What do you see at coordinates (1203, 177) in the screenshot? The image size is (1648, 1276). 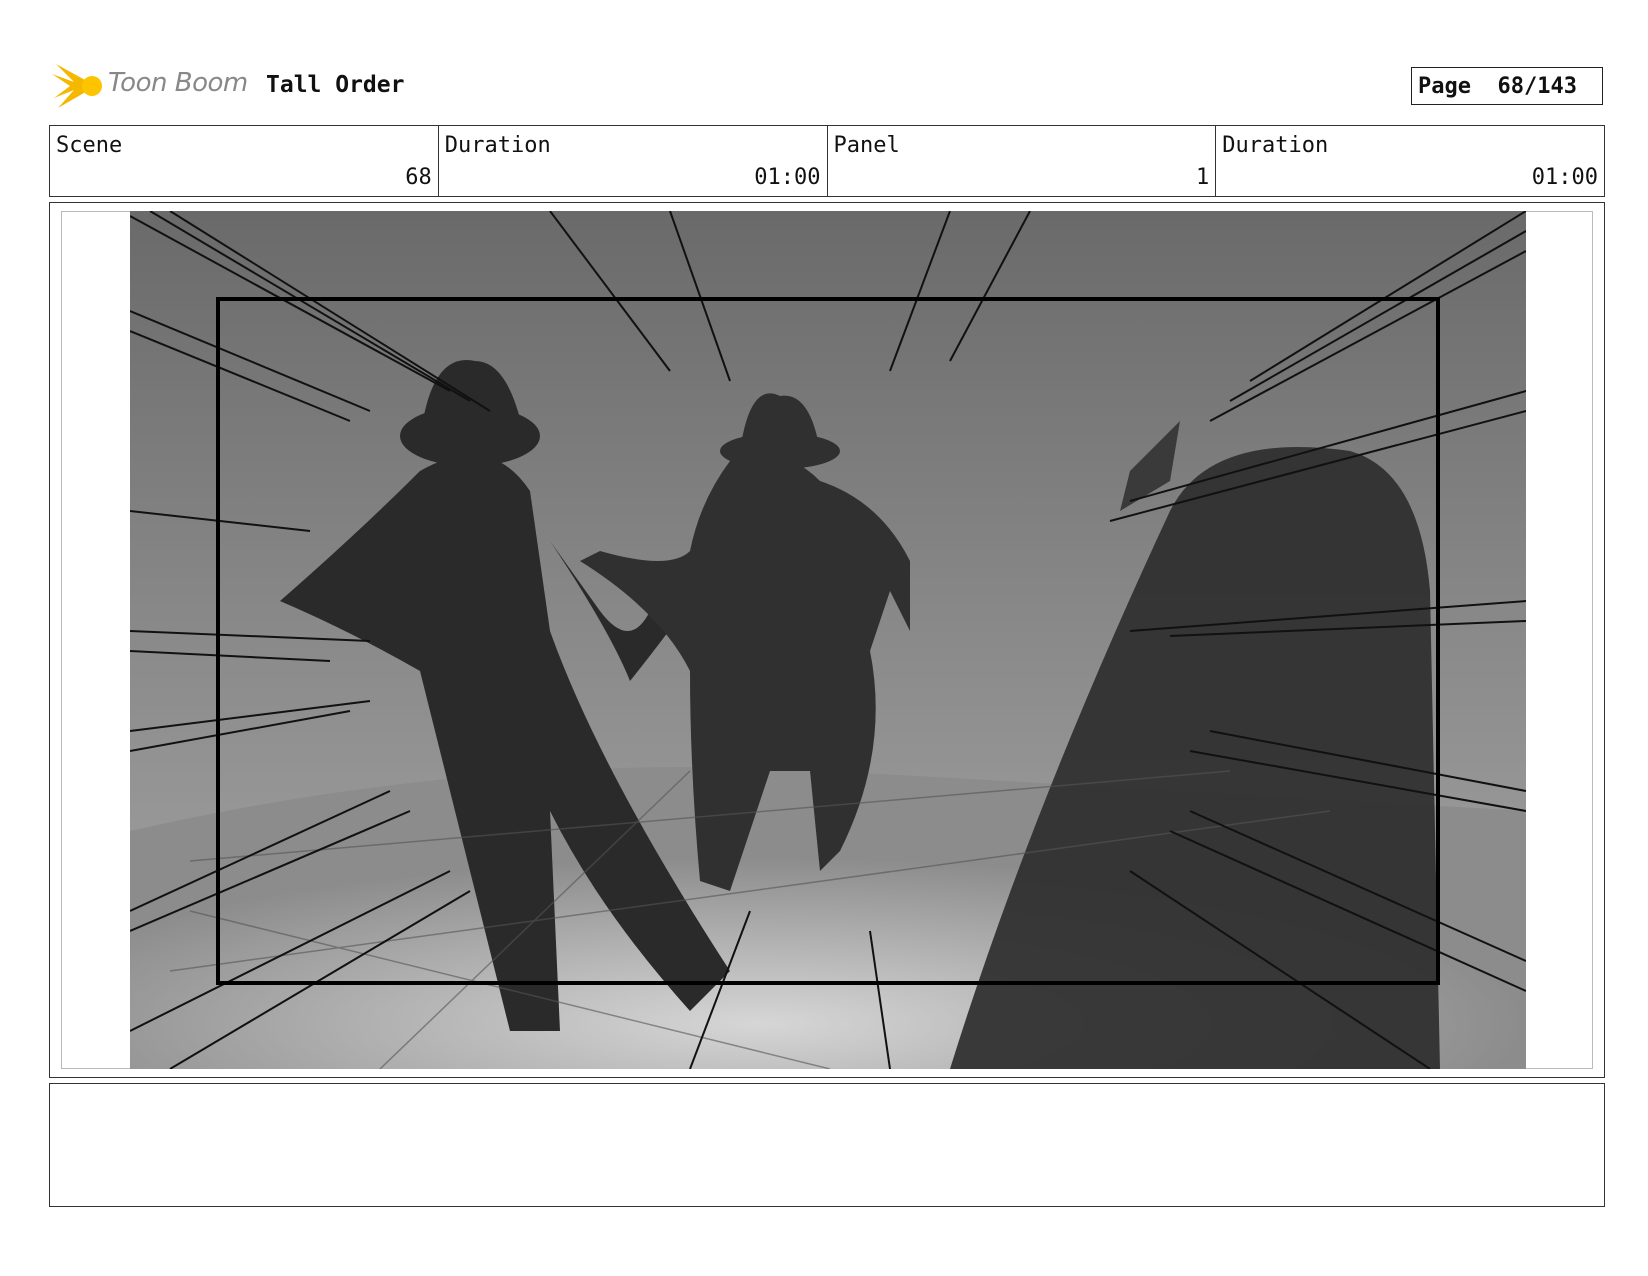 I see `panel-value: 1` at bounding box center [1203, 177].